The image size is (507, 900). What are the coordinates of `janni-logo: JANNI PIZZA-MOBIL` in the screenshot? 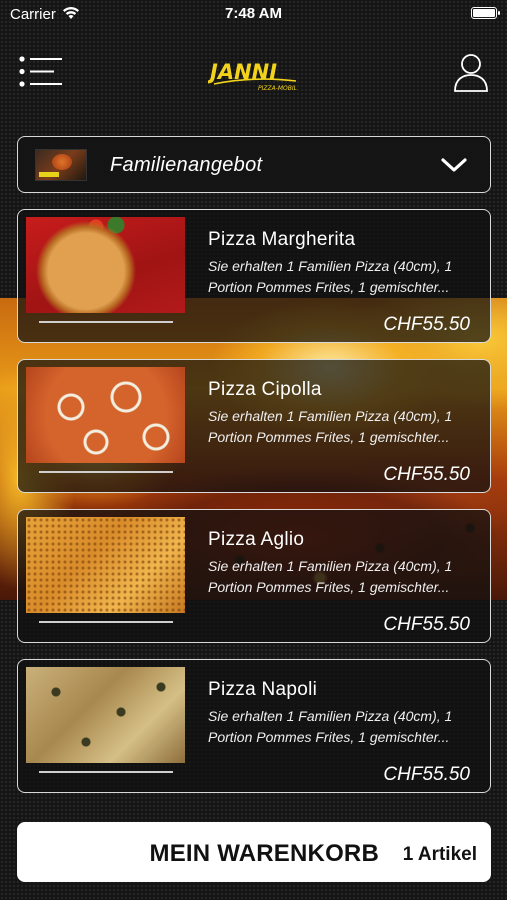 It's located at (253, 74).